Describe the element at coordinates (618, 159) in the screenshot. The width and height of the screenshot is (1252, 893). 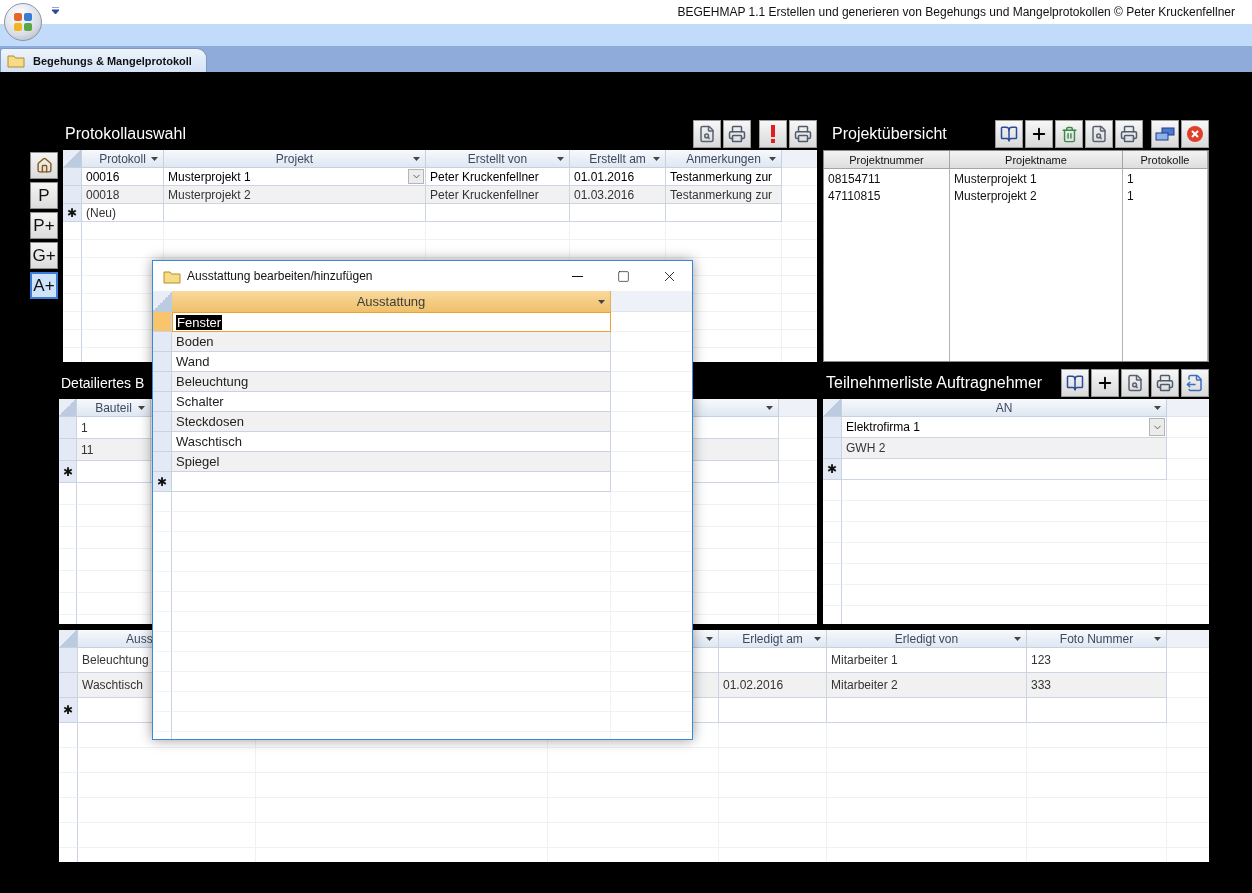
I see `column-header: Erstellt am` at that location.